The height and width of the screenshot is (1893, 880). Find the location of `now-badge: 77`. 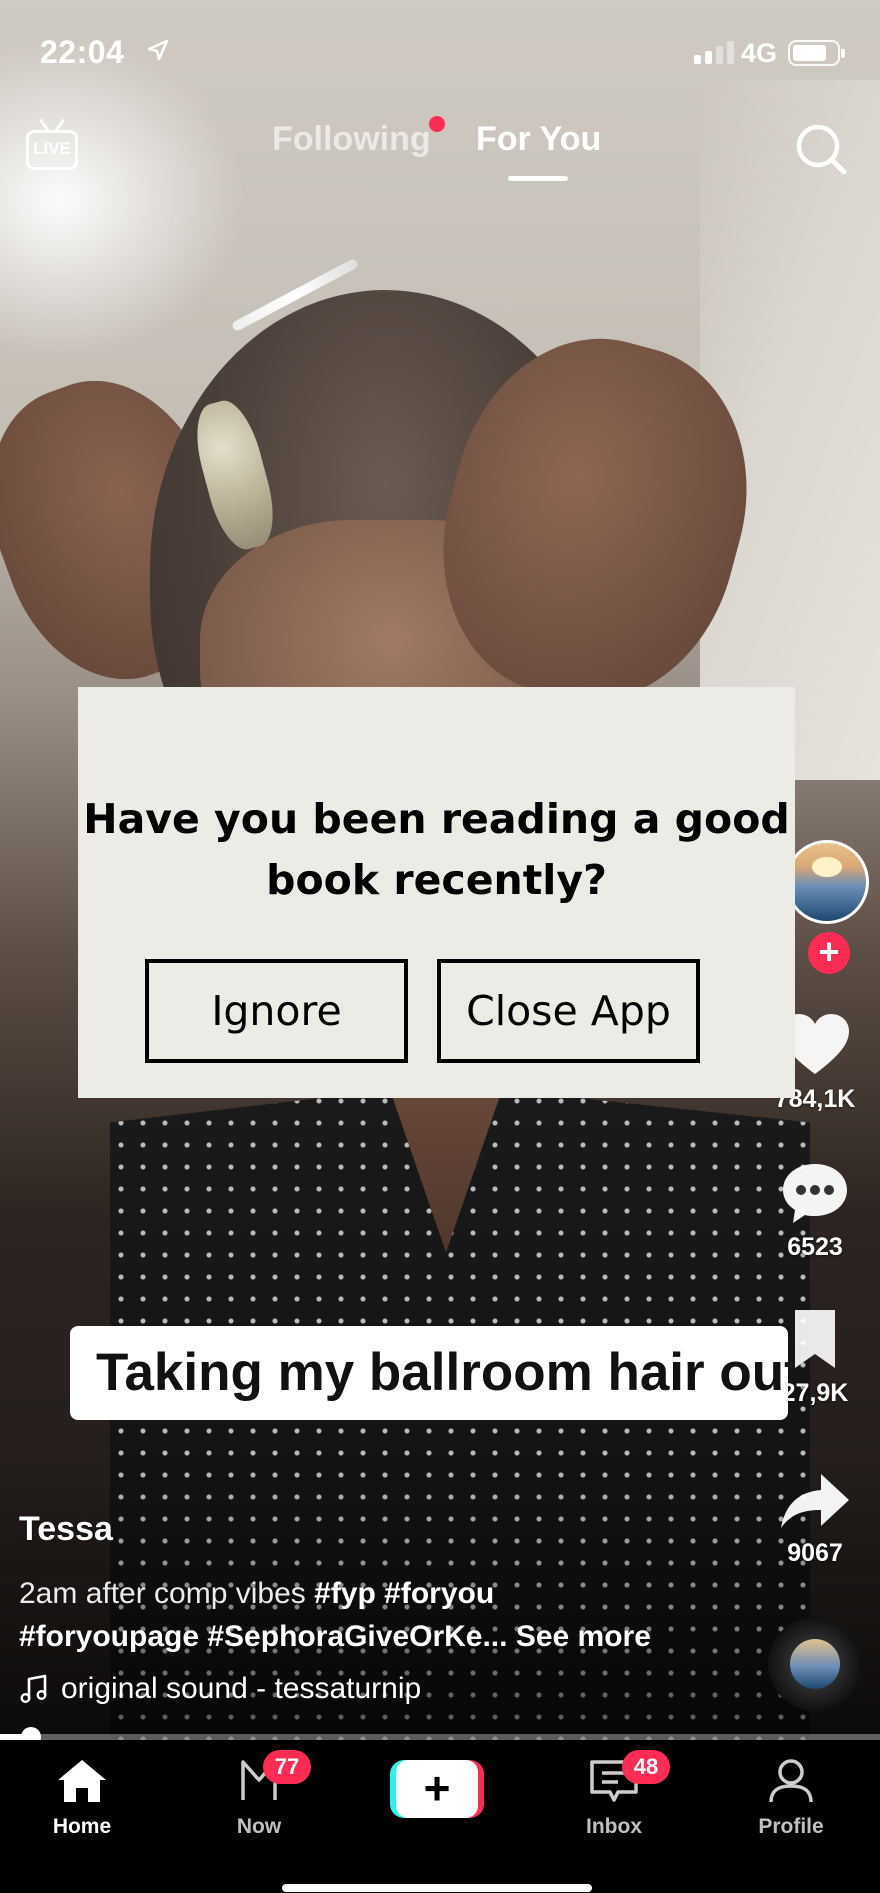

now-badge: 77 is located at coordinates (287, 1767).